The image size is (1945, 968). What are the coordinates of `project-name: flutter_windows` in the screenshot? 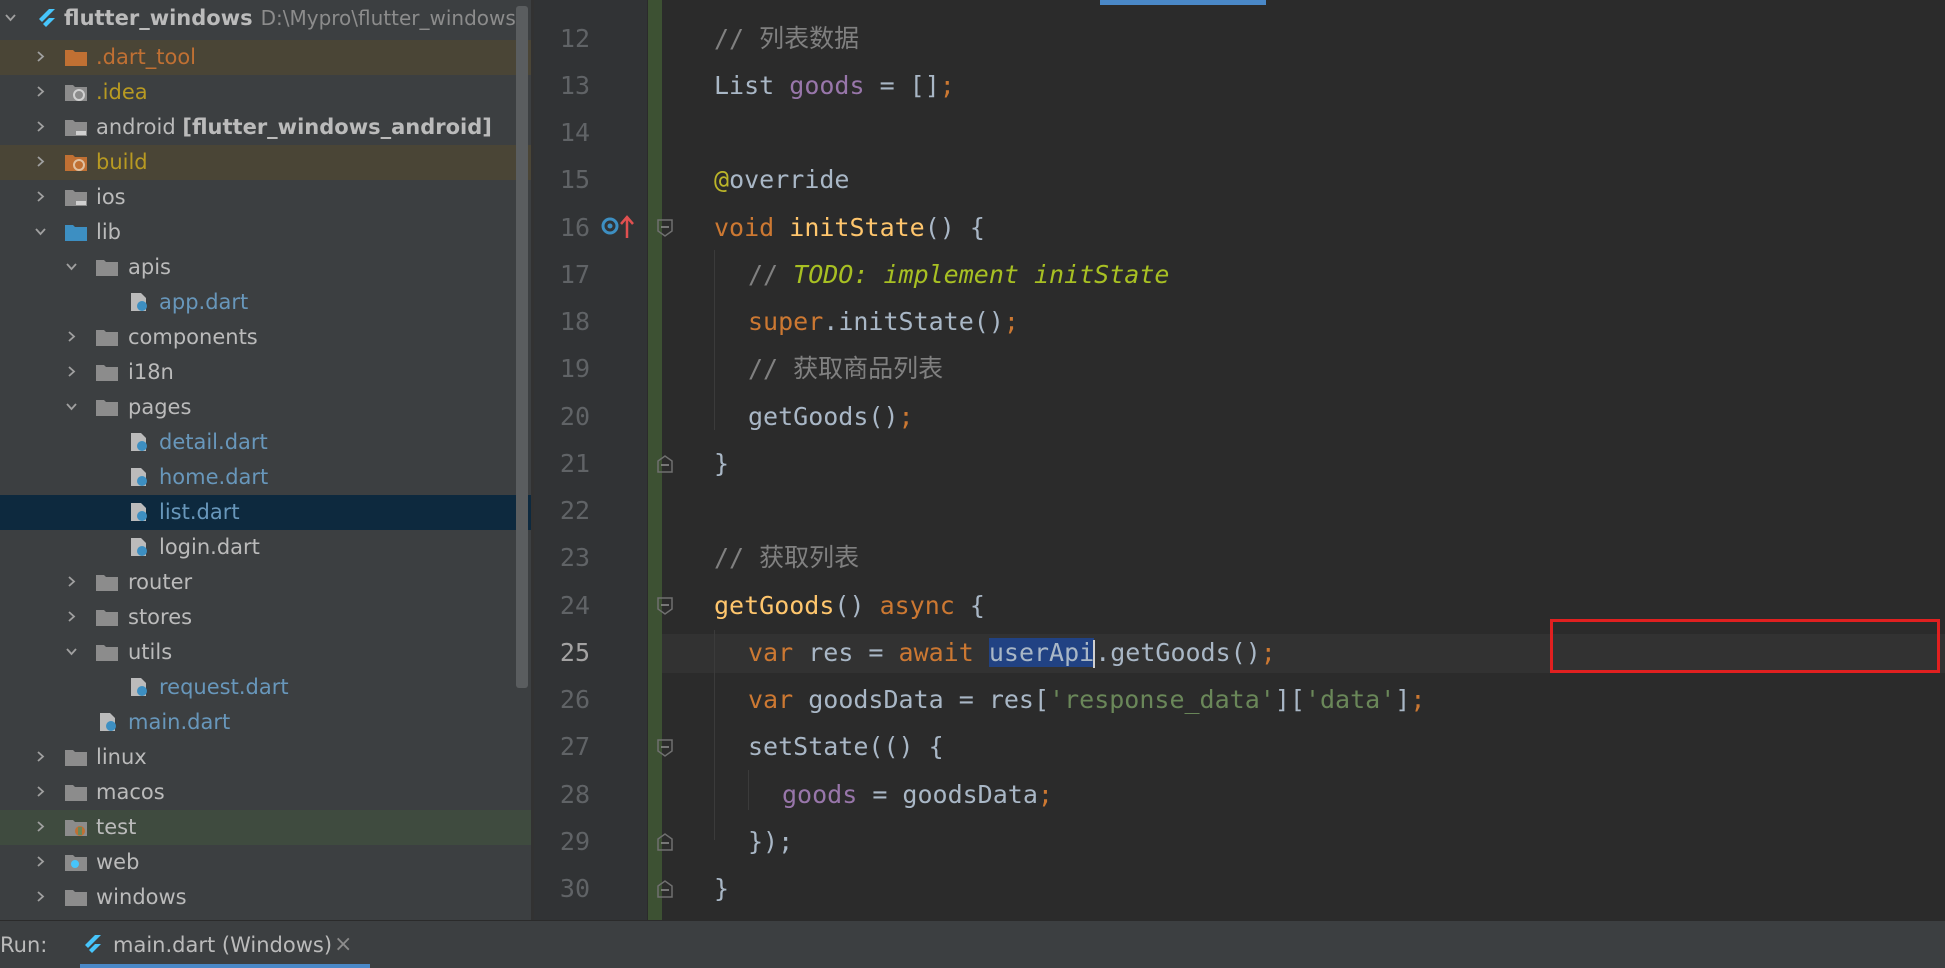 It's located at (158, 18).